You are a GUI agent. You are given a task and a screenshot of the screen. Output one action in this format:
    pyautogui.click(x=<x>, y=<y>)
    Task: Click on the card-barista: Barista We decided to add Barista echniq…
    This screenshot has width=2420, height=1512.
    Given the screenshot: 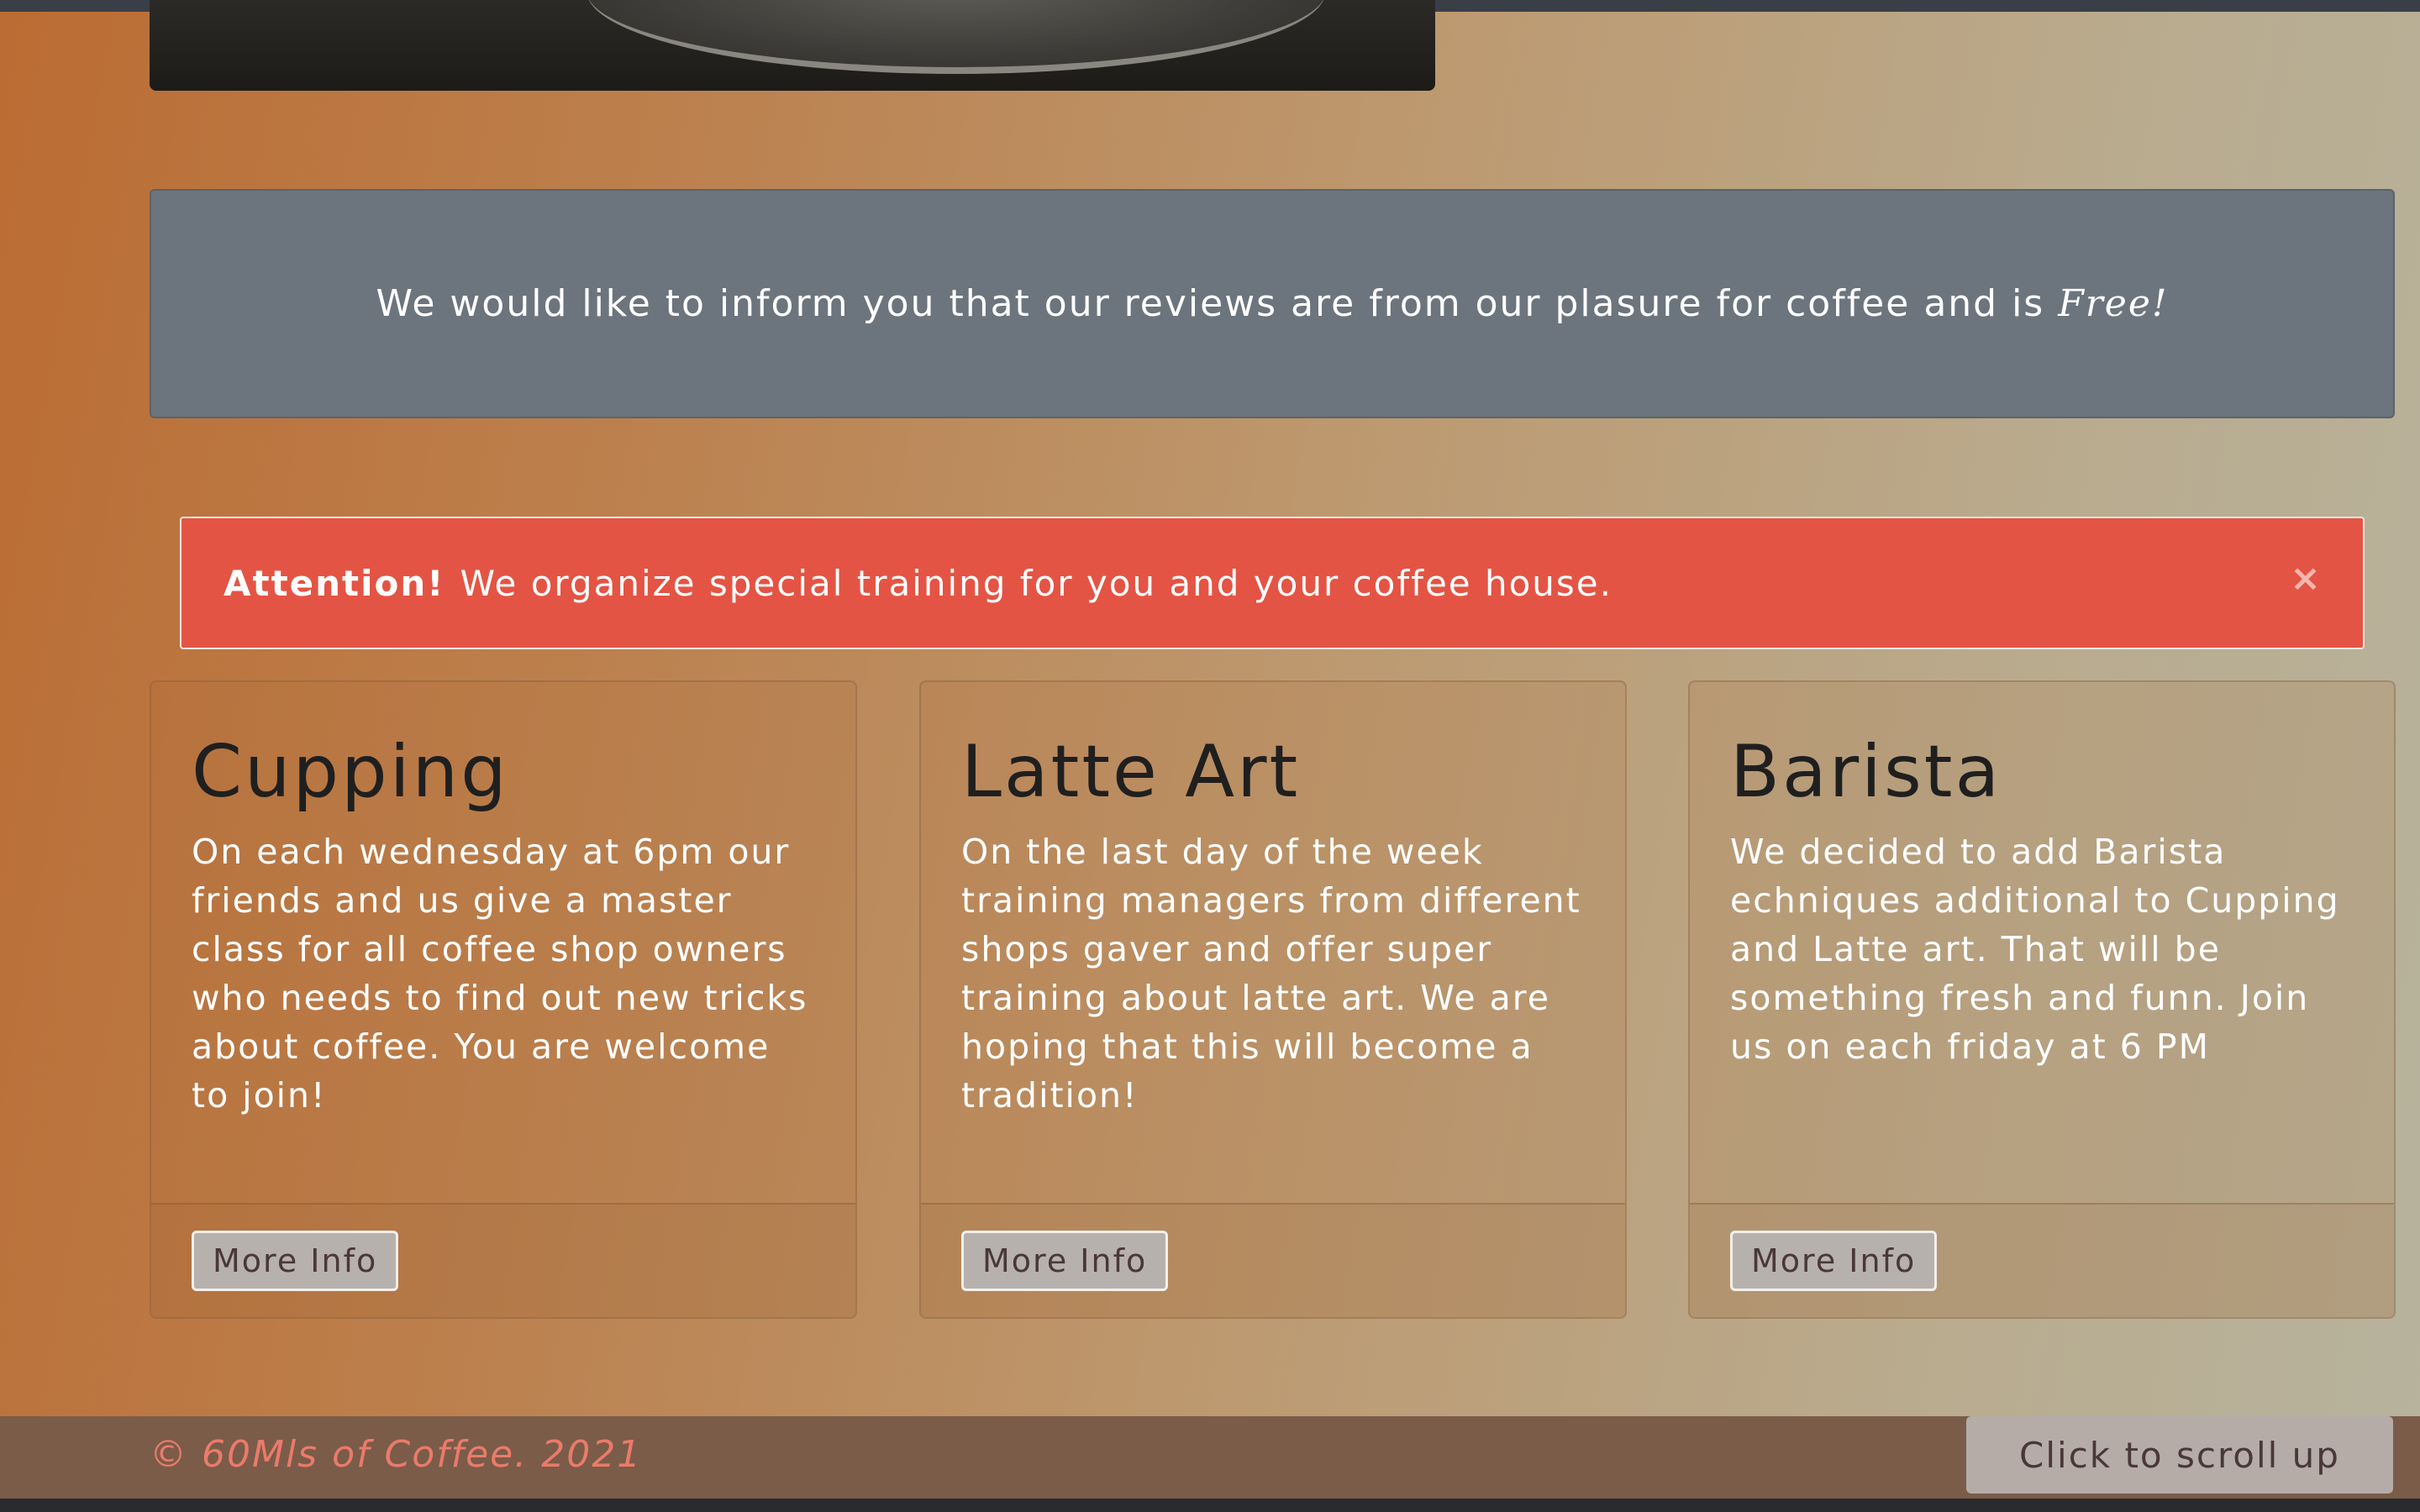 What is the action you would take?
    pyautogui.click(x=2042, y=999)
    